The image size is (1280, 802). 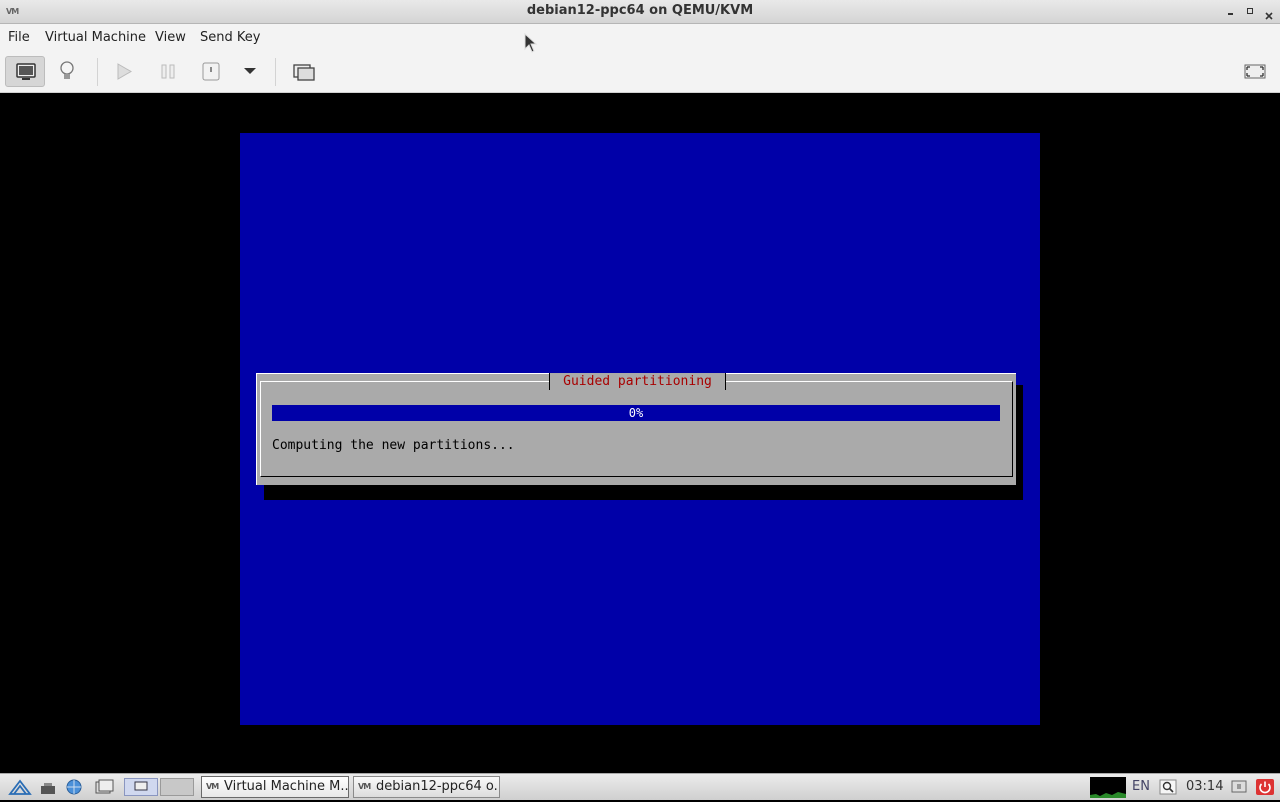 I want to click on progress-bar: 0%, so click(x=636, y=413).